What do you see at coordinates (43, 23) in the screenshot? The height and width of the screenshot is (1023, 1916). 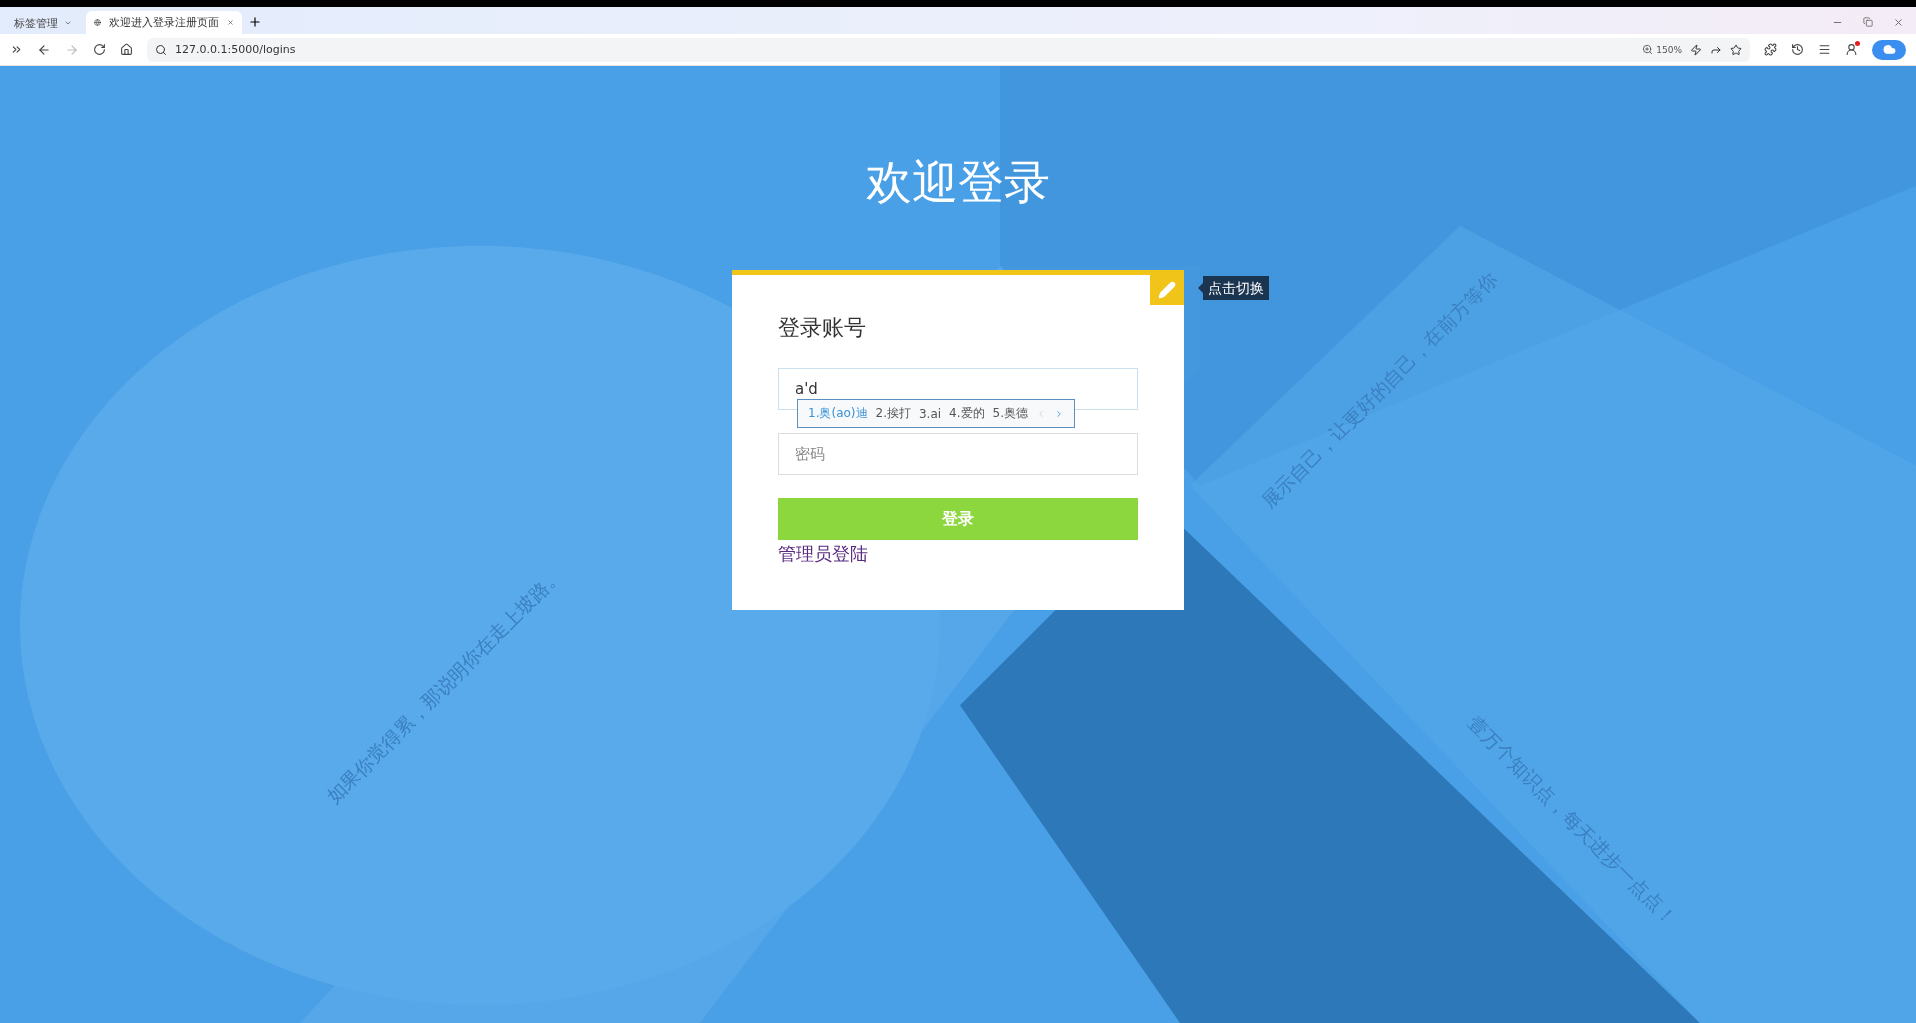 I see `tab-group: 标签管理` at bounding box center [43, 23].